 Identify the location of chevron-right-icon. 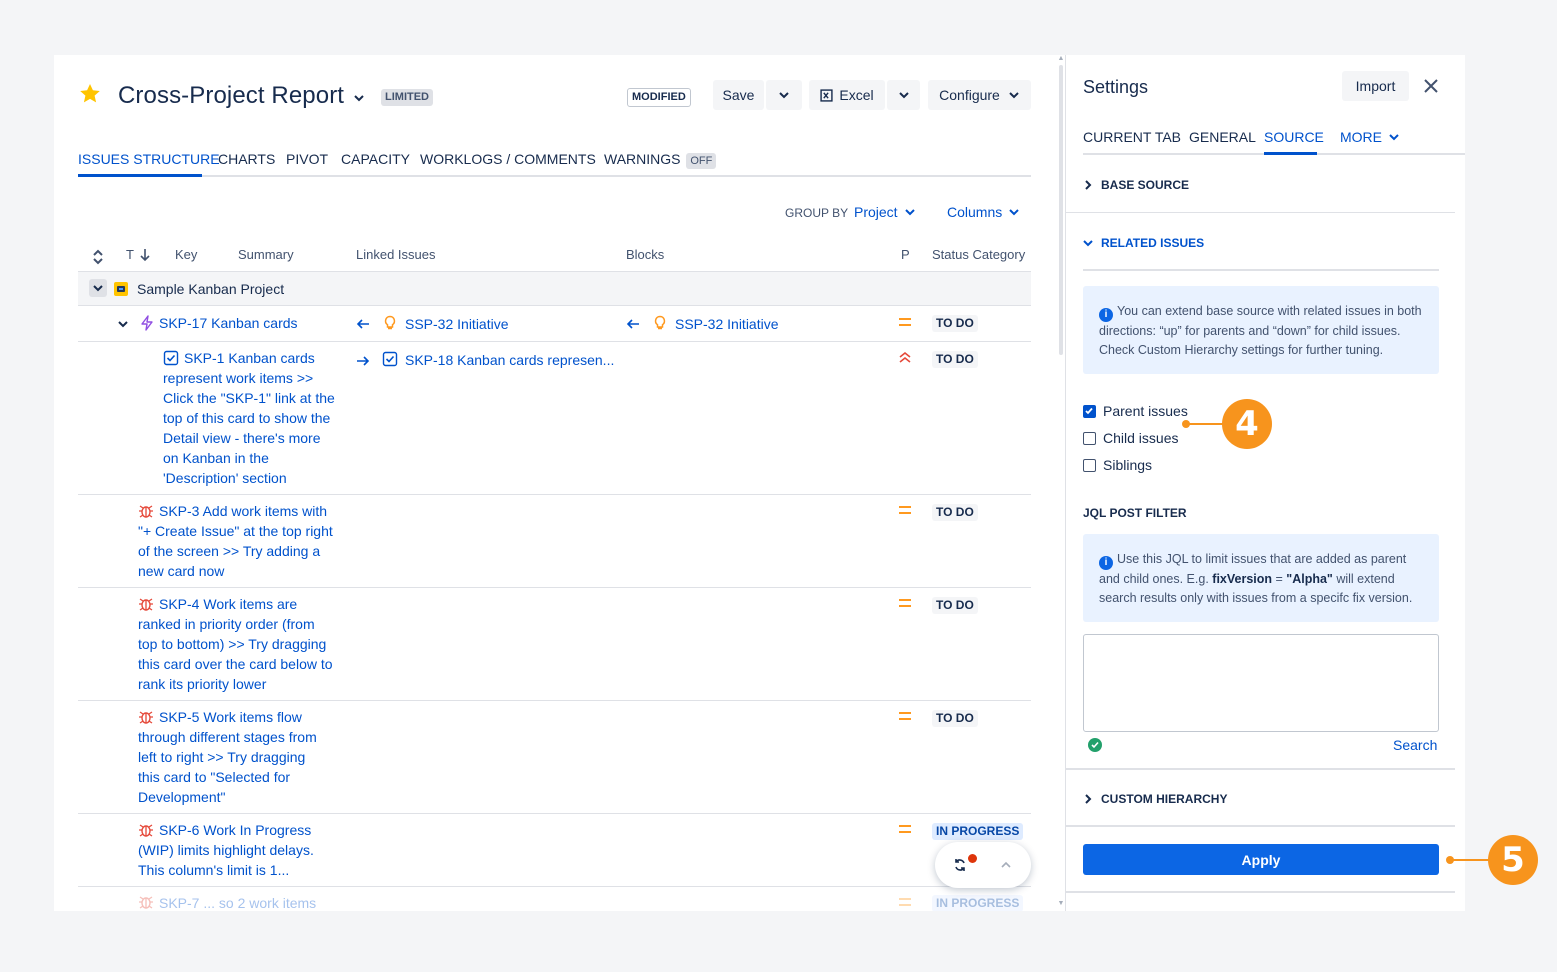
(1088, 799).